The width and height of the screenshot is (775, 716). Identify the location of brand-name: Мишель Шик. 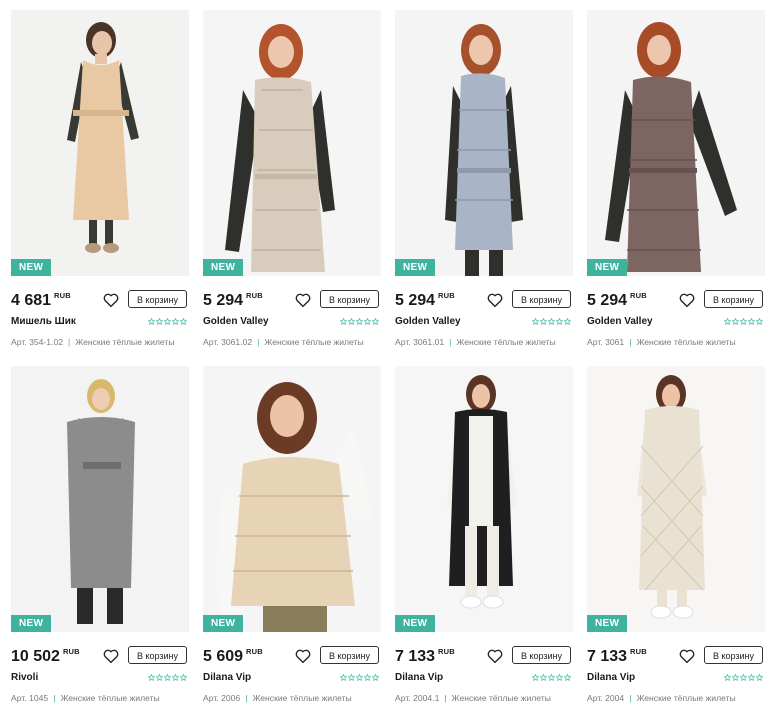
(43, 322).